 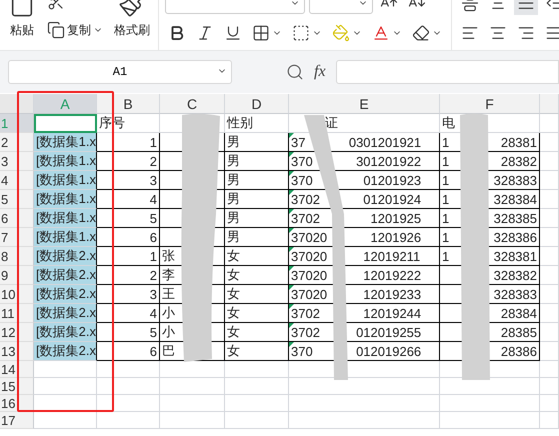 I want to click on formula-field, so click(x=447, y=72).